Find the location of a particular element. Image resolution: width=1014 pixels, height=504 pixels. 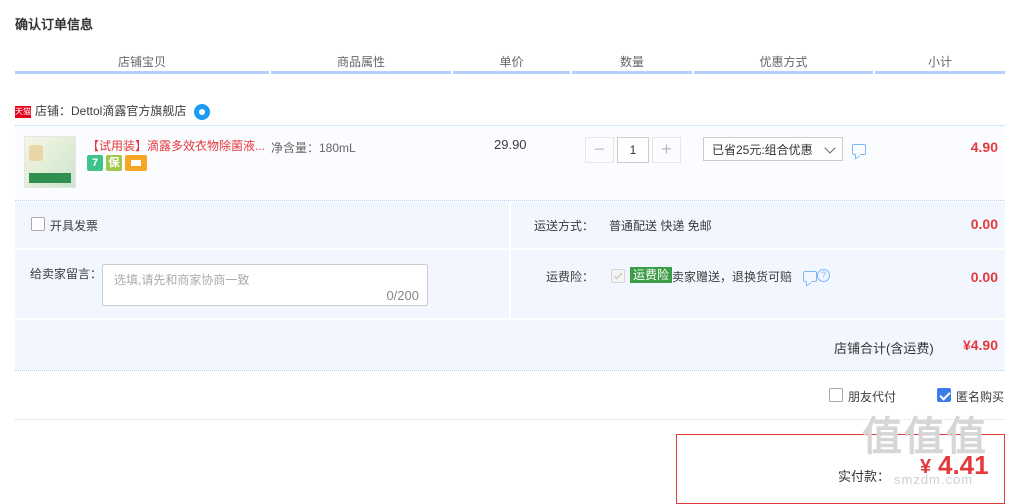

quantity-input: 1 is located at coordinates (633, 150).